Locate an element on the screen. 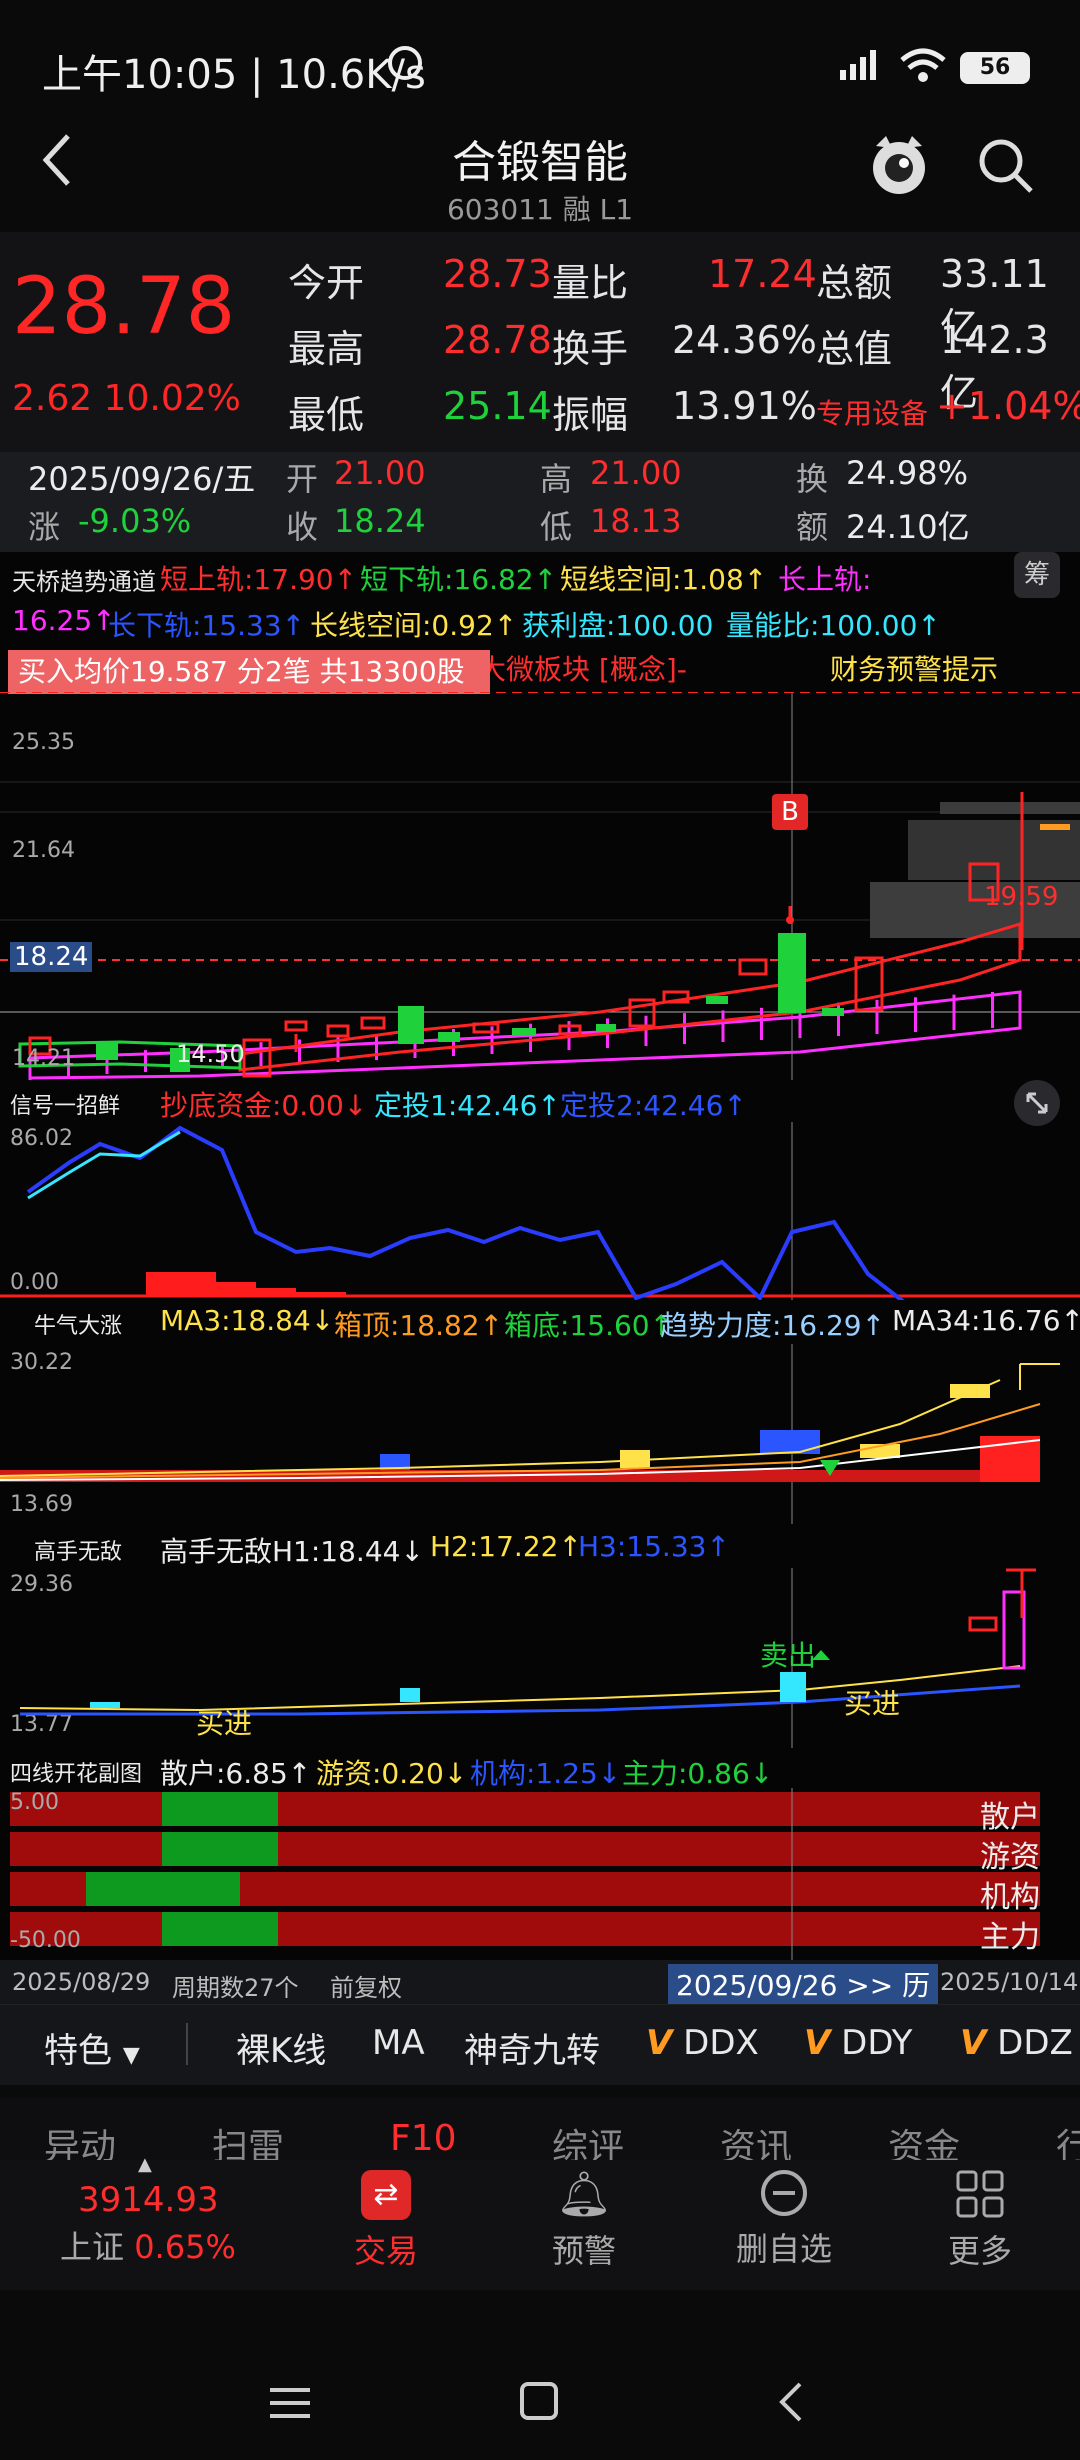 The width and height of the screenshot is (1080, 2460). search-icon is located at coordinates (1006, 166).